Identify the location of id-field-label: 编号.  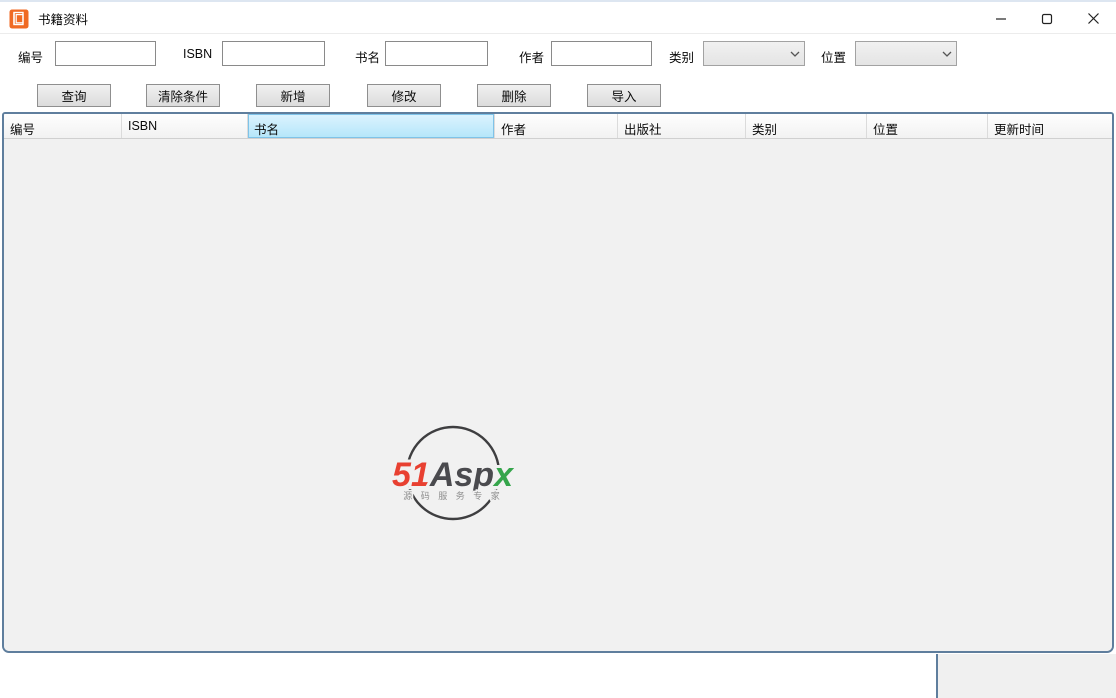
(31, 58).